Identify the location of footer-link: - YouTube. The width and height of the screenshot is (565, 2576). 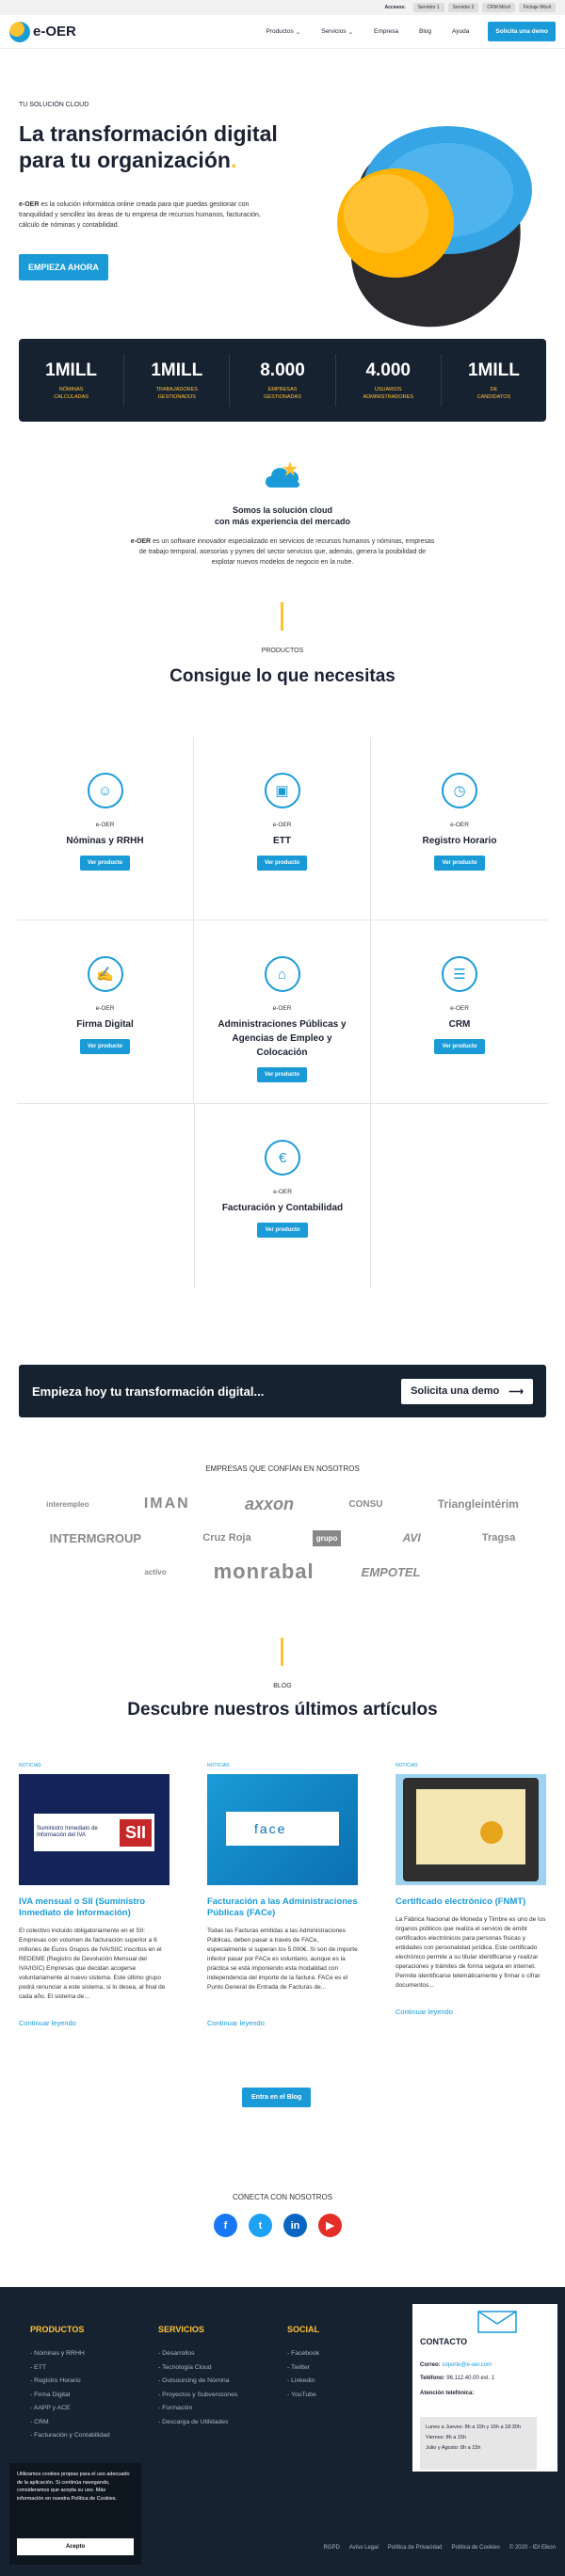
(303, 2396).